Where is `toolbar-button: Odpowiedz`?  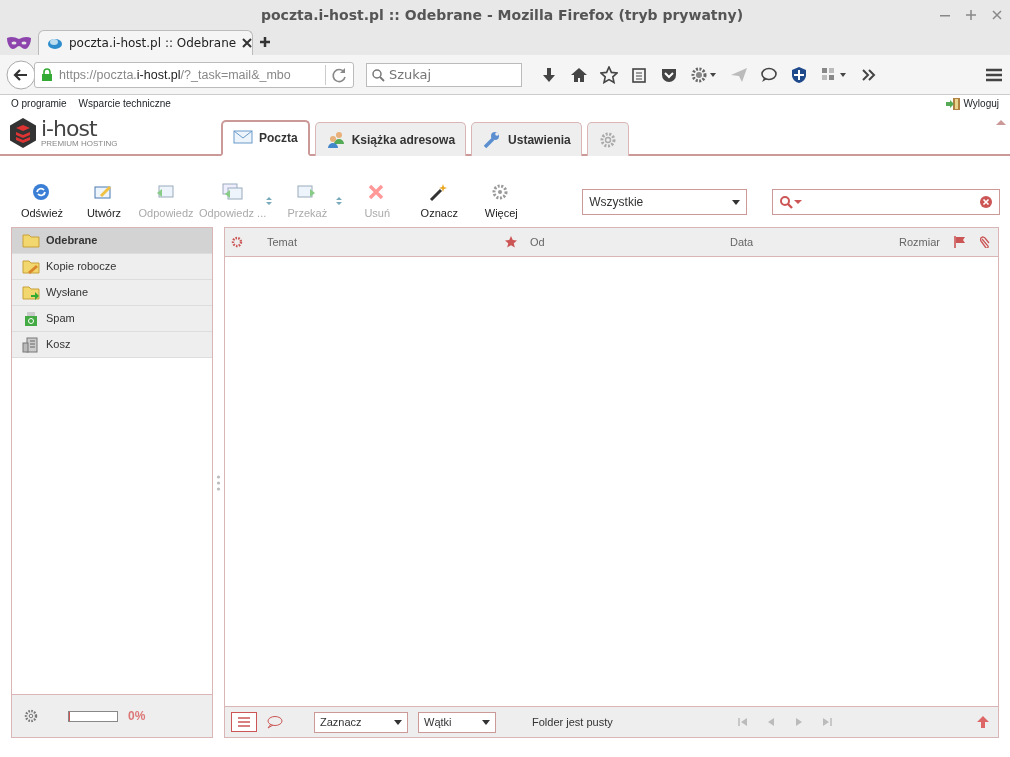
toolbar-button: Odpowiedz is located at coordinates (166, 202).